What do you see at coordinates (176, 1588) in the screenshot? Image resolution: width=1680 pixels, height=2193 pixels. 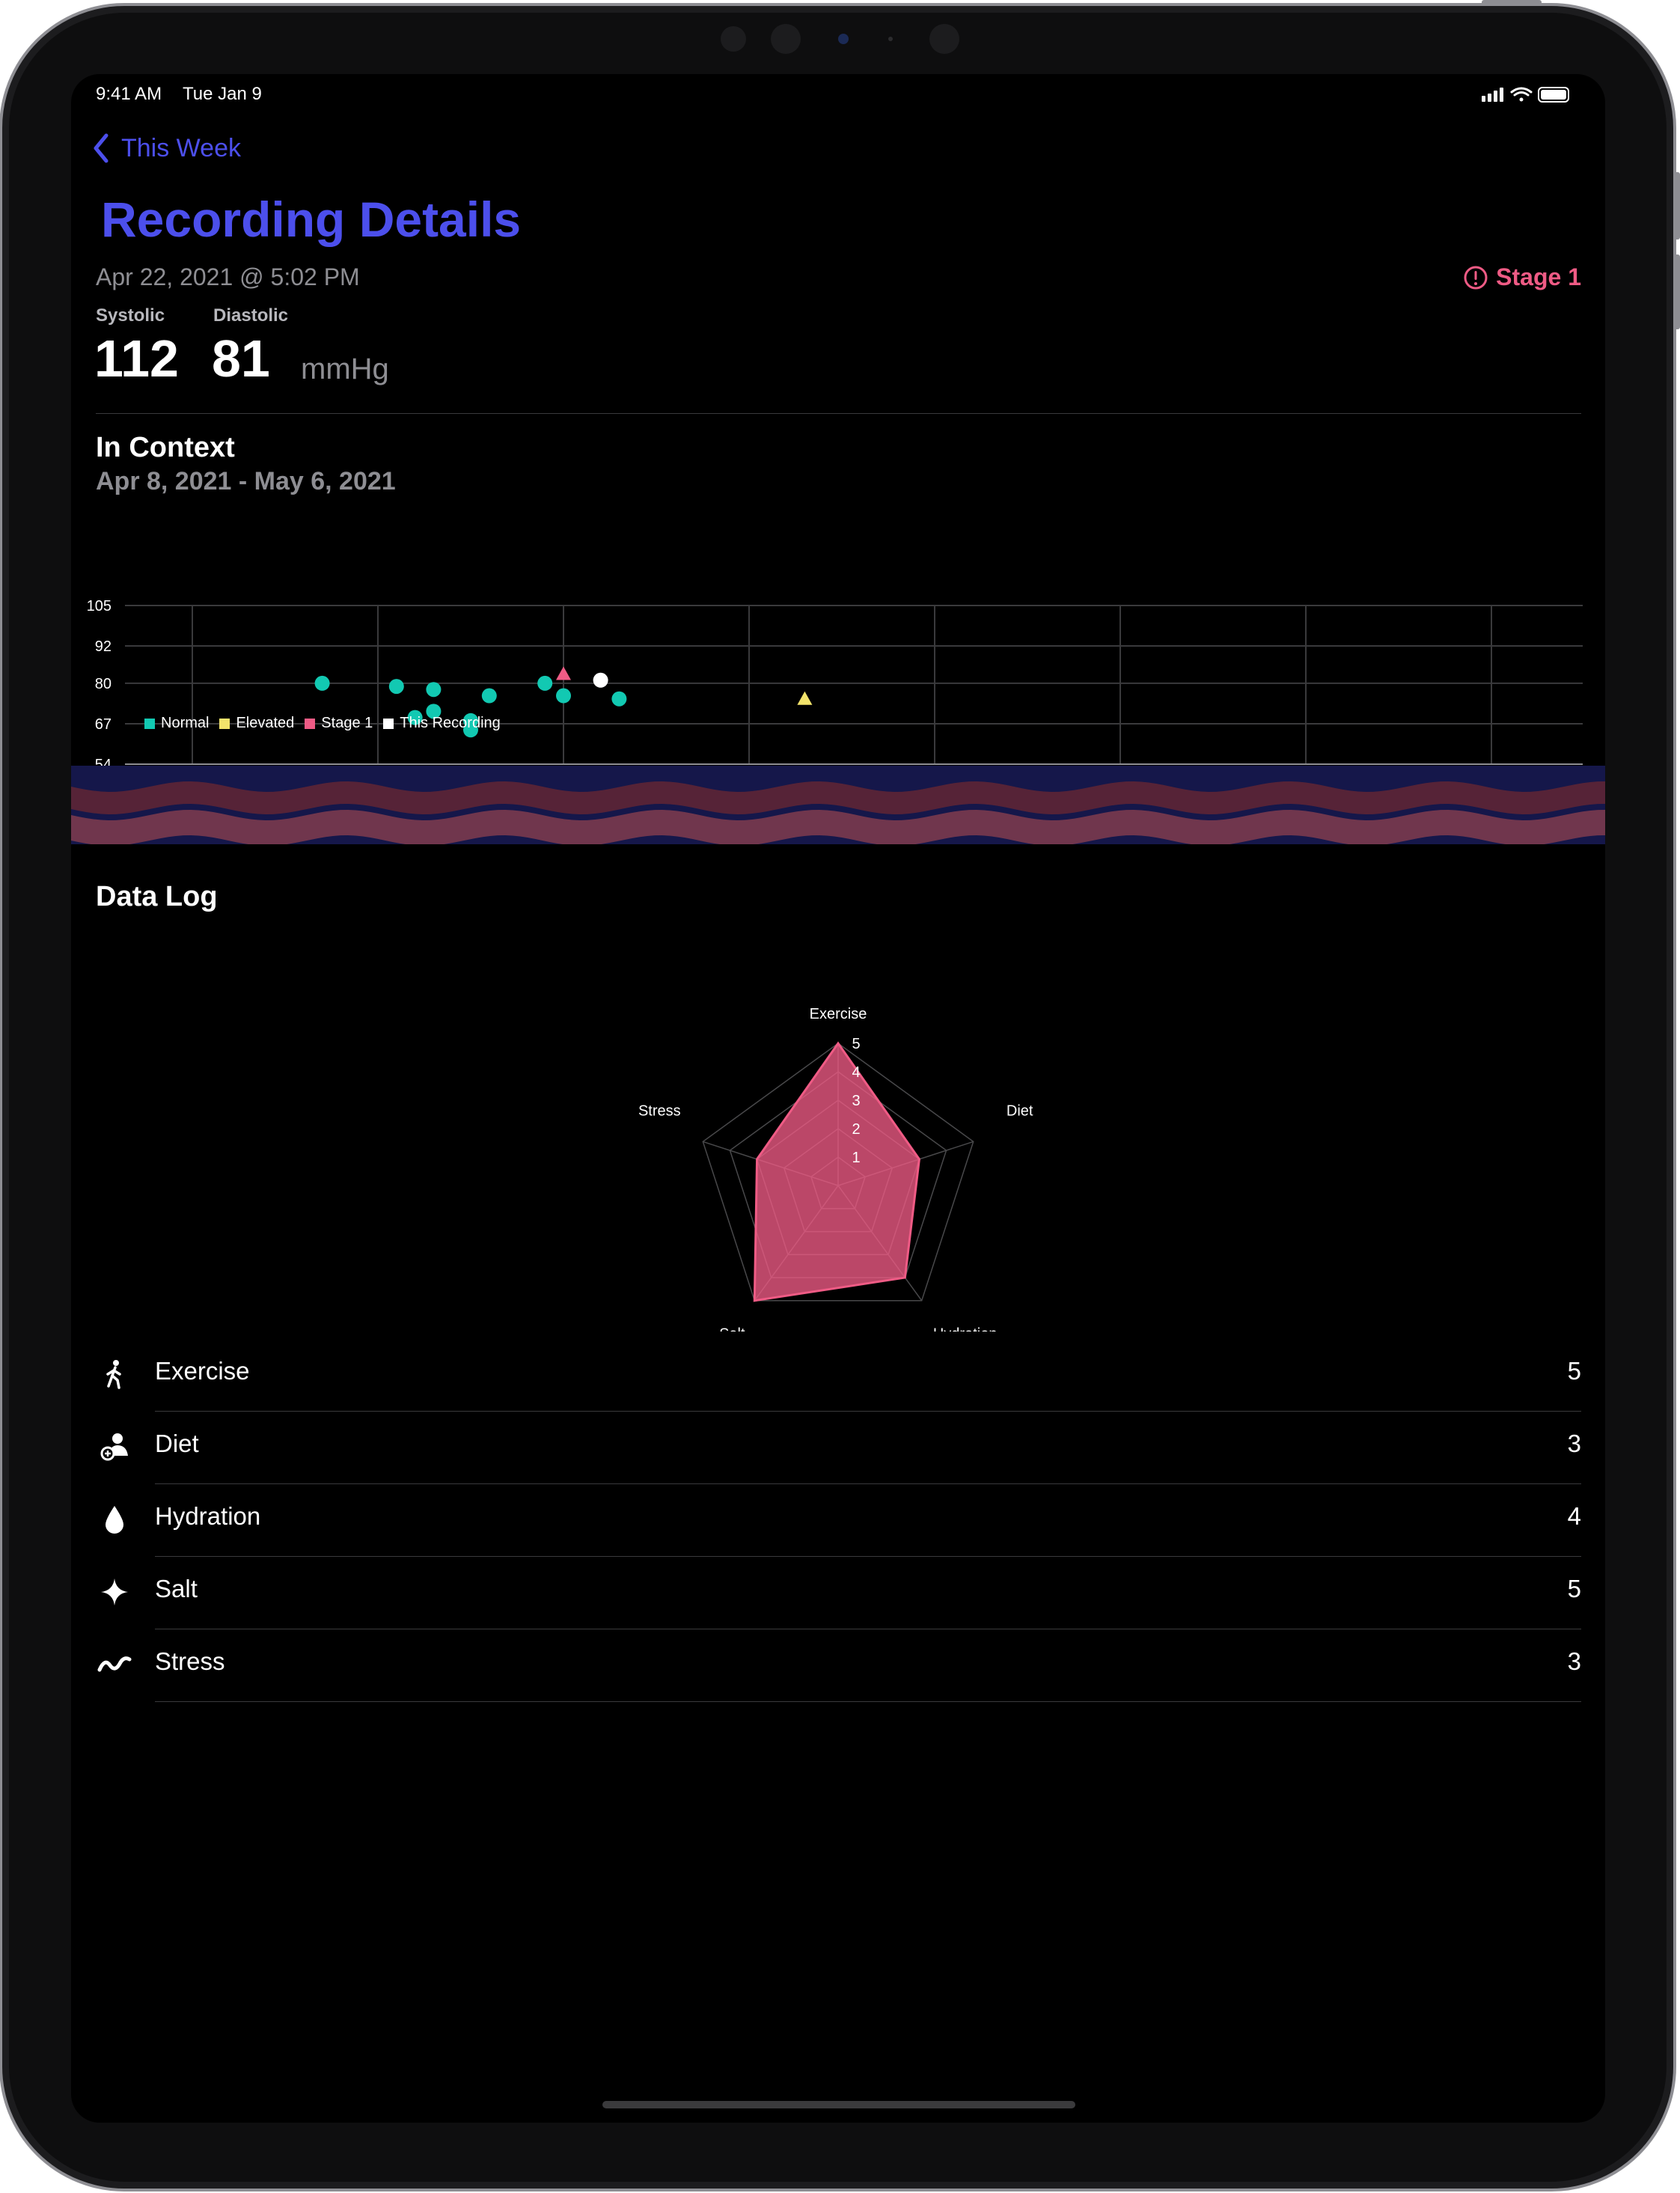 I see `list-item-label: Salt` at bounding box center [176, 1588].